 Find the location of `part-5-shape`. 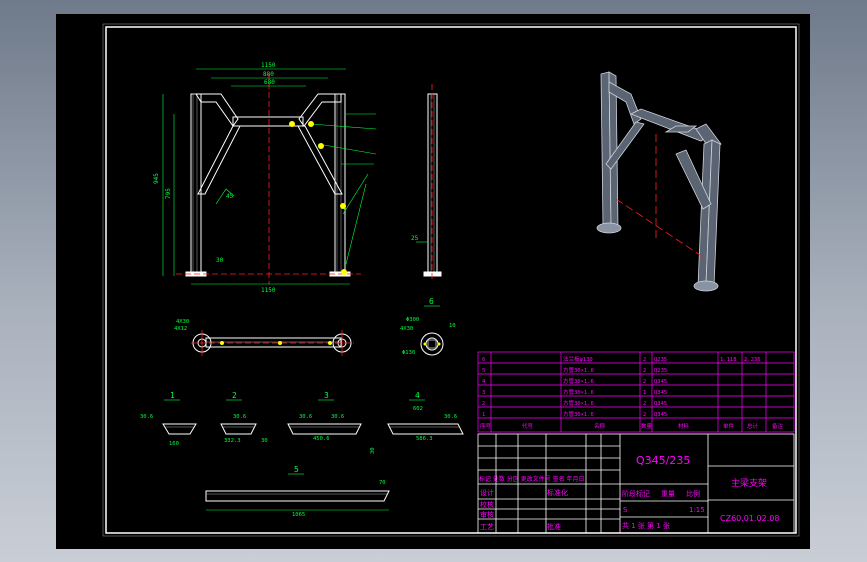

part-5-shape is located at coordinates (297, 496).